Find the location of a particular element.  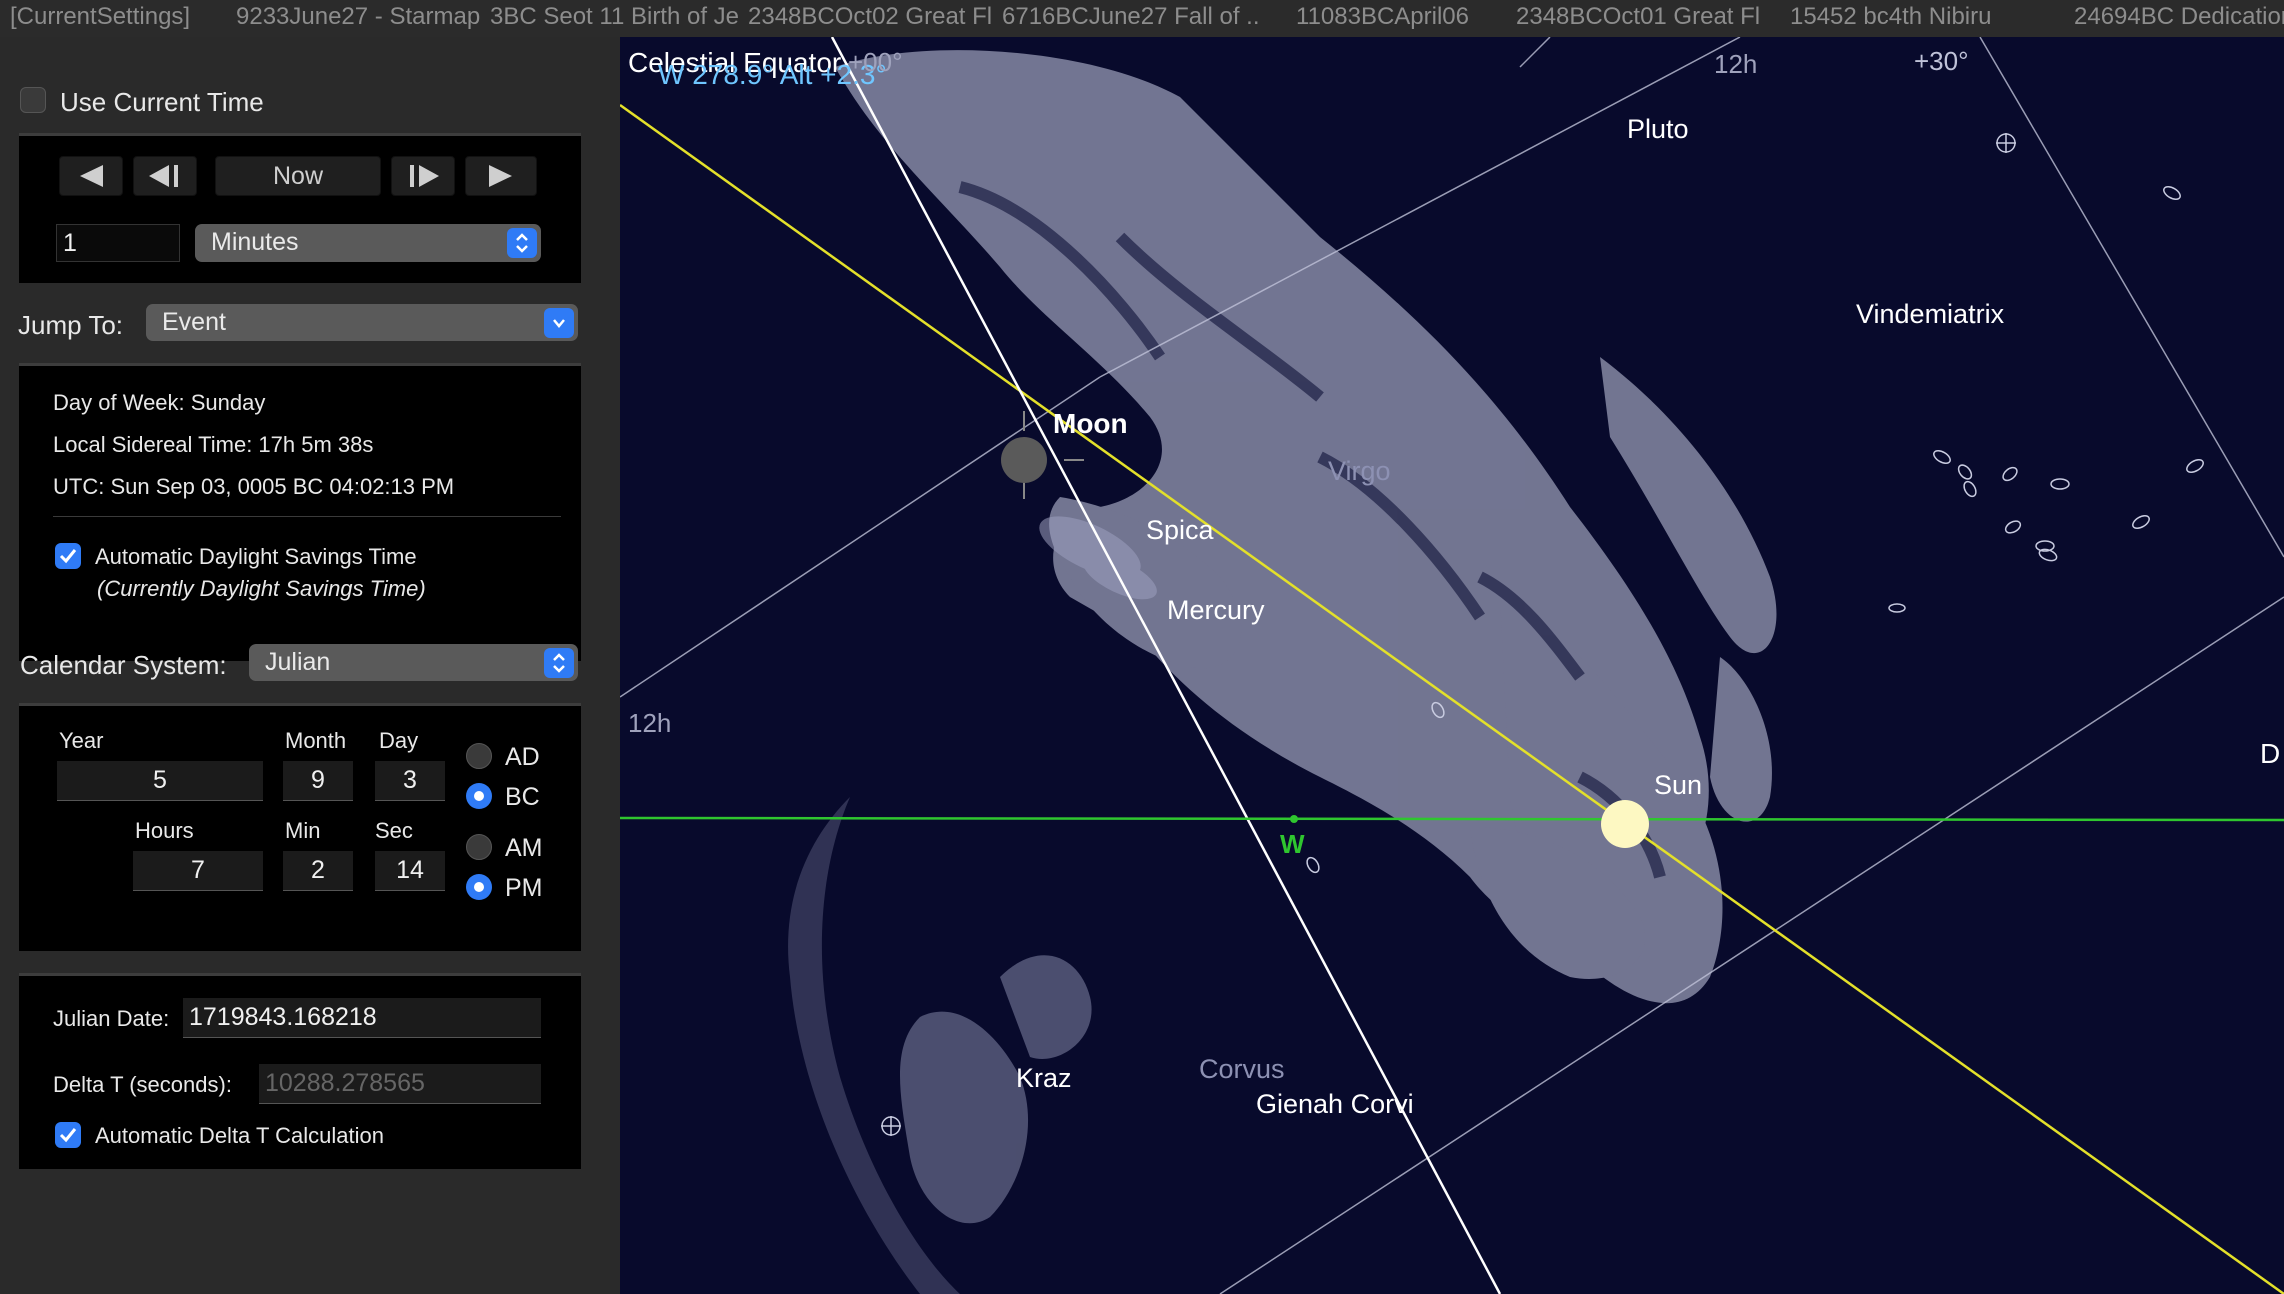

step-amount-input: 1 is located at coordinates (118, 243).